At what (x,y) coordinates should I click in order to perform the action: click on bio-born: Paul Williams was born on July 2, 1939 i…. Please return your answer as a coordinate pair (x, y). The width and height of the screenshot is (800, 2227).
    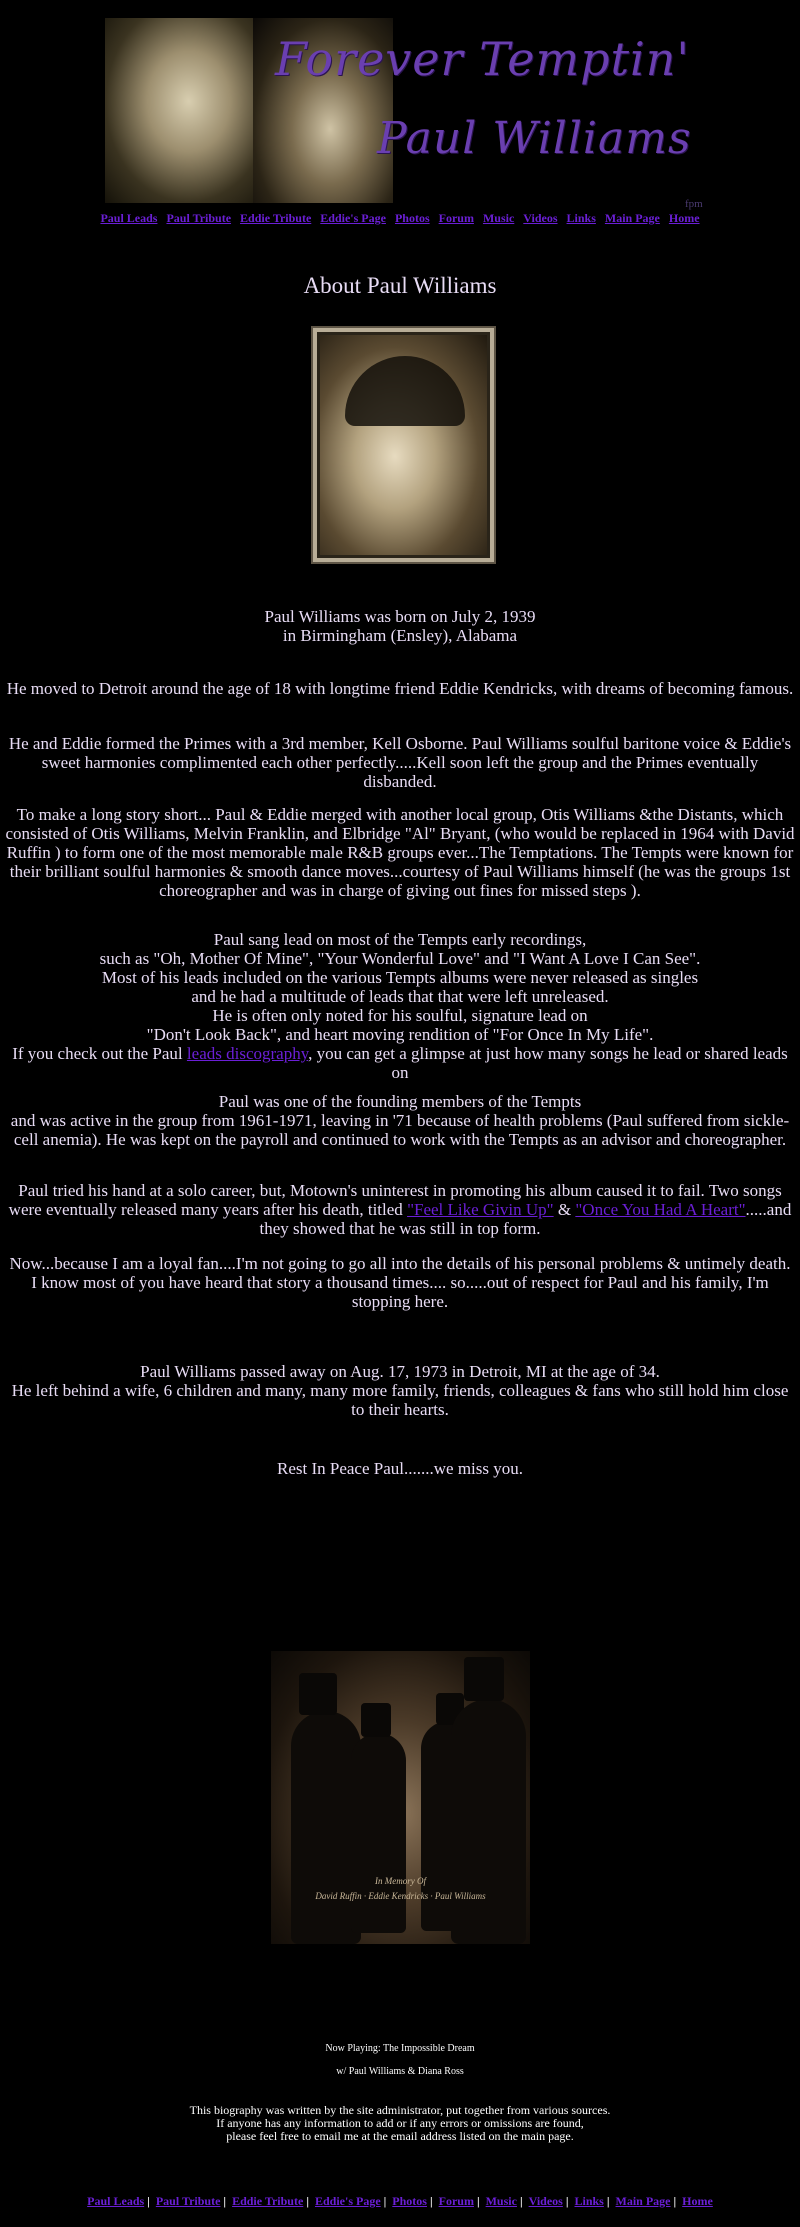
    Looking at the image, I should click on (400, 626).